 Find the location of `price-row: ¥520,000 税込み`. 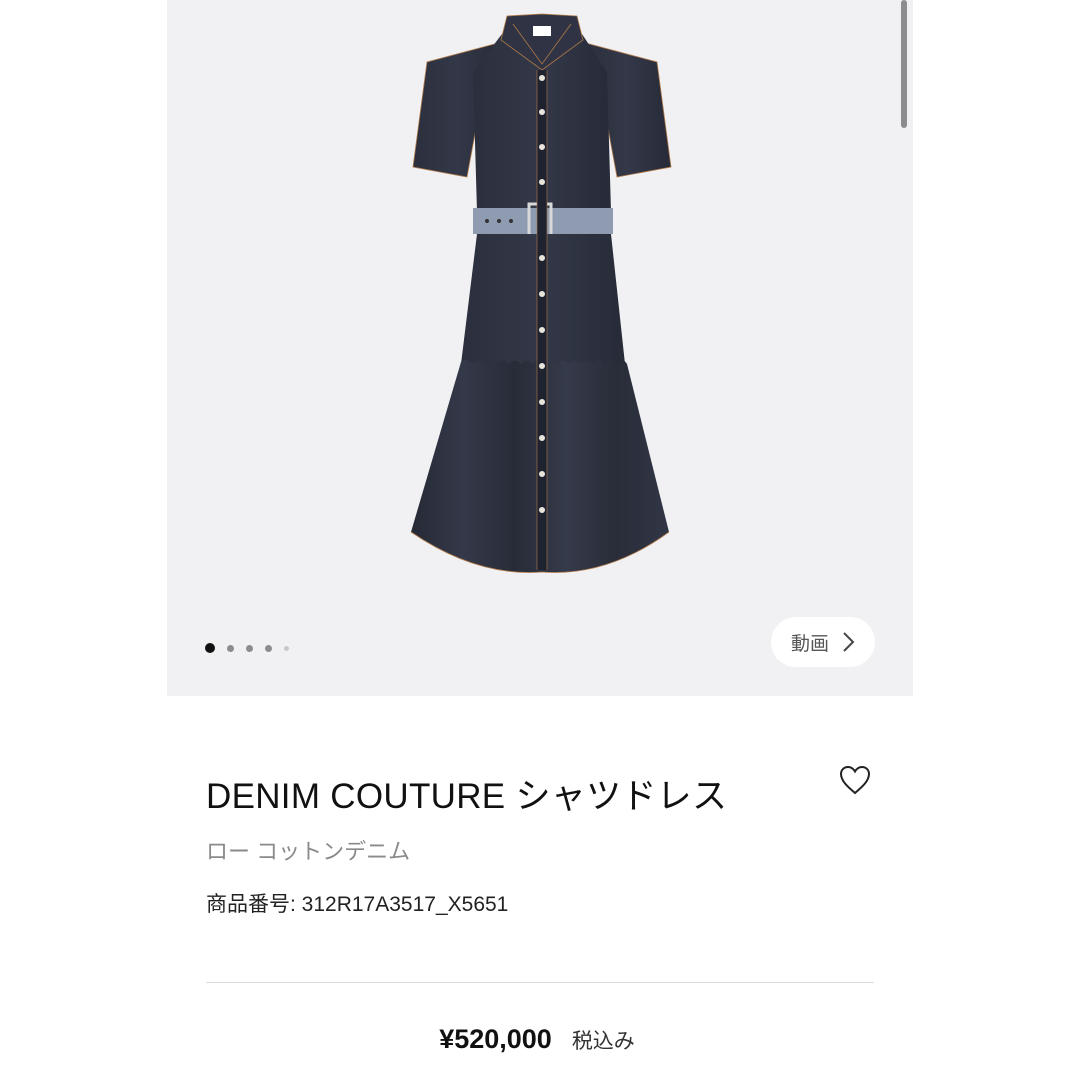

price-row: ¥520,000 税込み is located at coordinates (540, 1039).